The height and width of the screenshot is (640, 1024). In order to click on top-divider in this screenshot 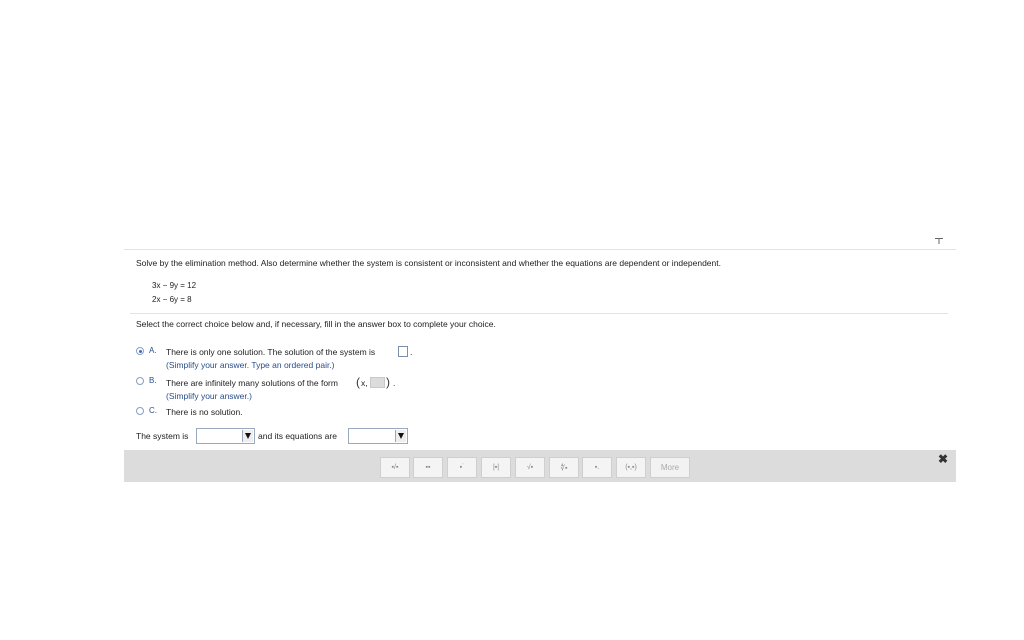, I will do `click(540, 249)`.